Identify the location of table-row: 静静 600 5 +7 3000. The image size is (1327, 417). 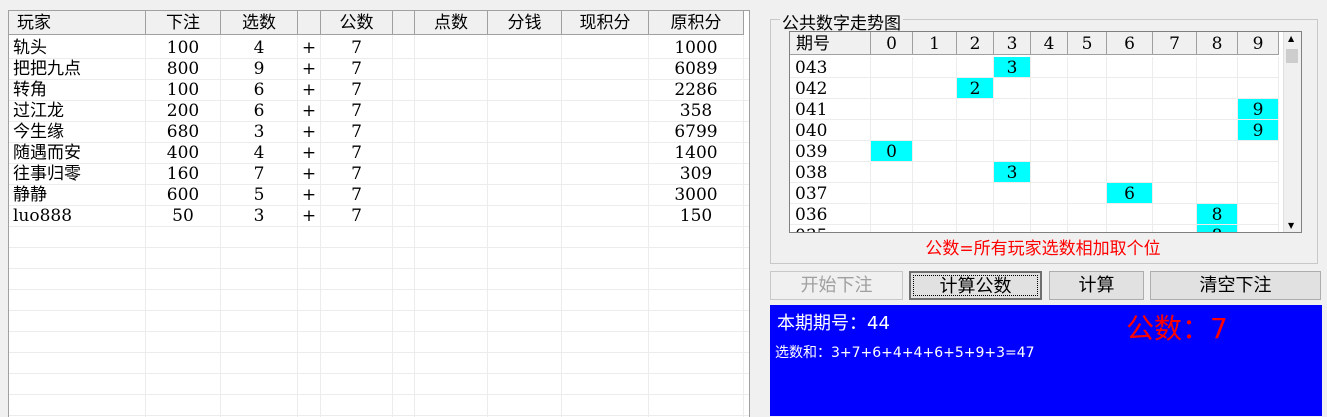
(379, 195).